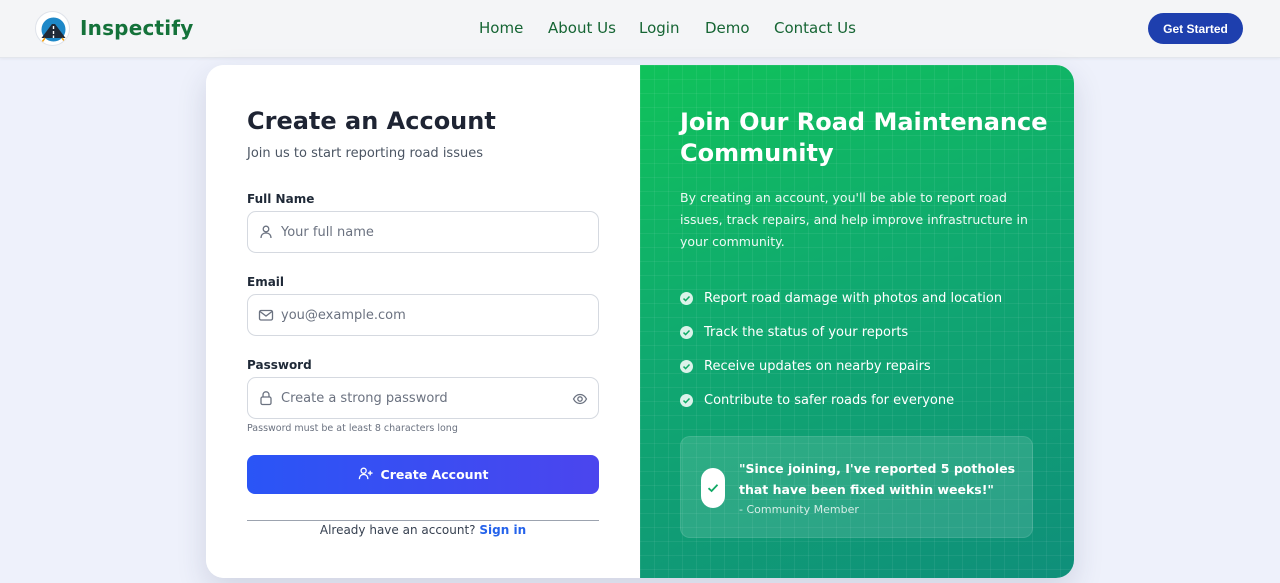  Describe the element at coordinates (501, 28) in the screenshot. I see `nav-link-home: Home` at that location.